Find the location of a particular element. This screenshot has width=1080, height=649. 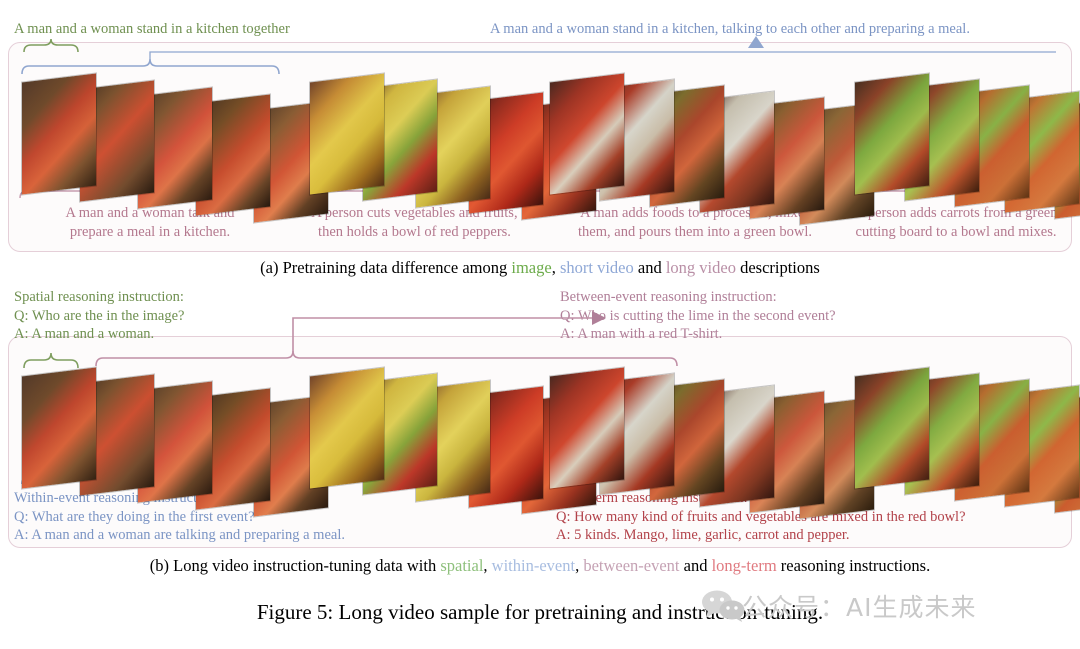

spatial-question: Q: Who are the in the image? is located at coordinates (99, 315).